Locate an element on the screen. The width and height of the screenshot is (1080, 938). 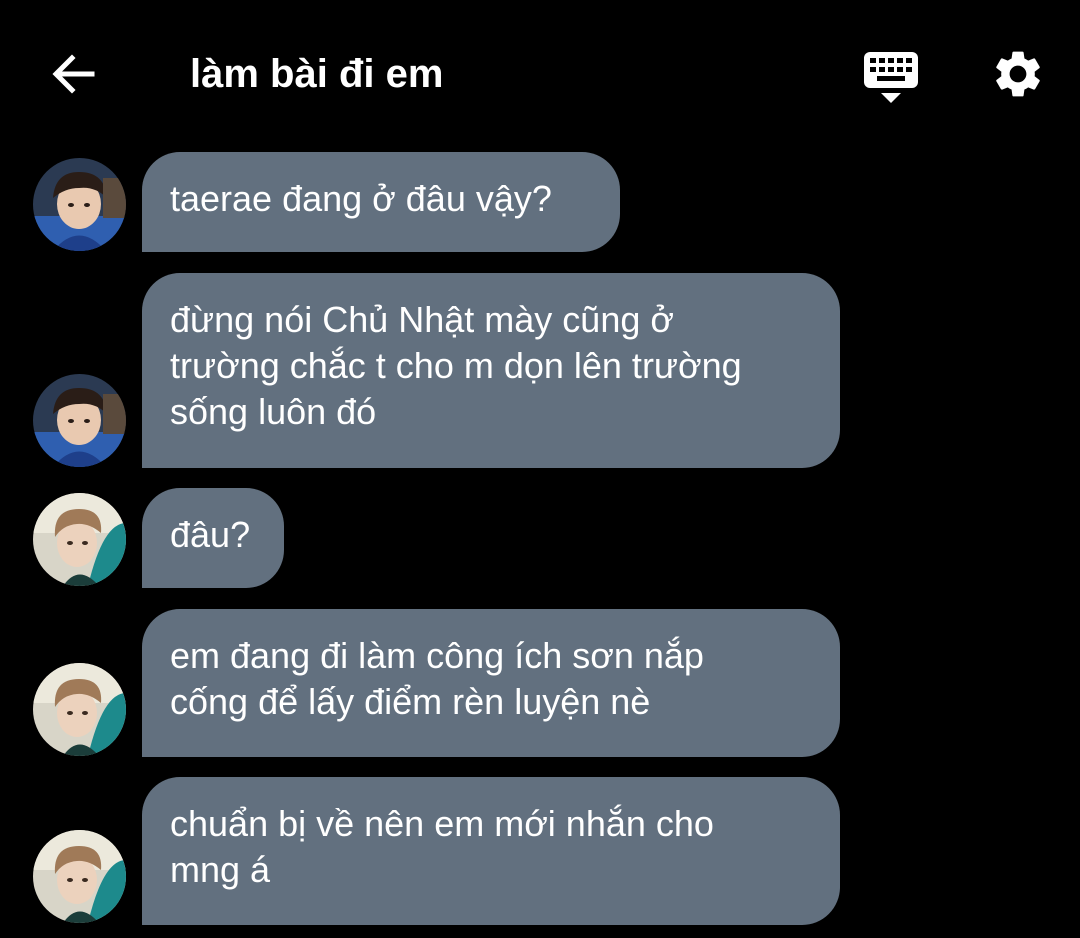
back-button is located at coordinates (74, 74).